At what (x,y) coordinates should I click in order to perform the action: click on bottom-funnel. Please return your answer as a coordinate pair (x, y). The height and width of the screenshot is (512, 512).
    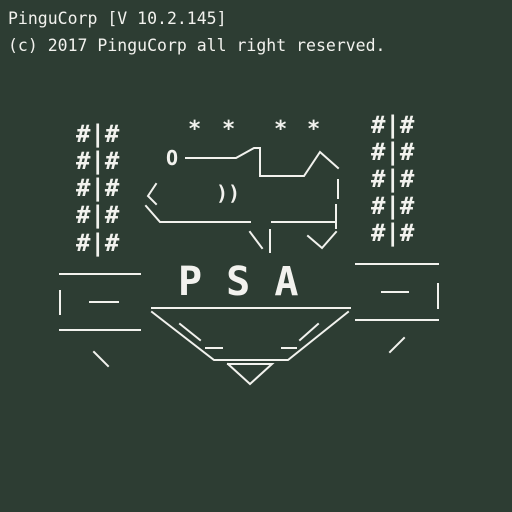
    Looking at the image, I should click on (250, 346).